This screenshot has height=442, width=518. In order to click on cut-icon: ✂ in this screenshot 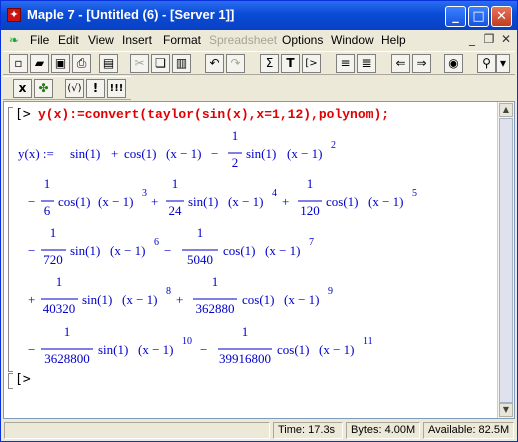, I will do `click(139, 63)`.